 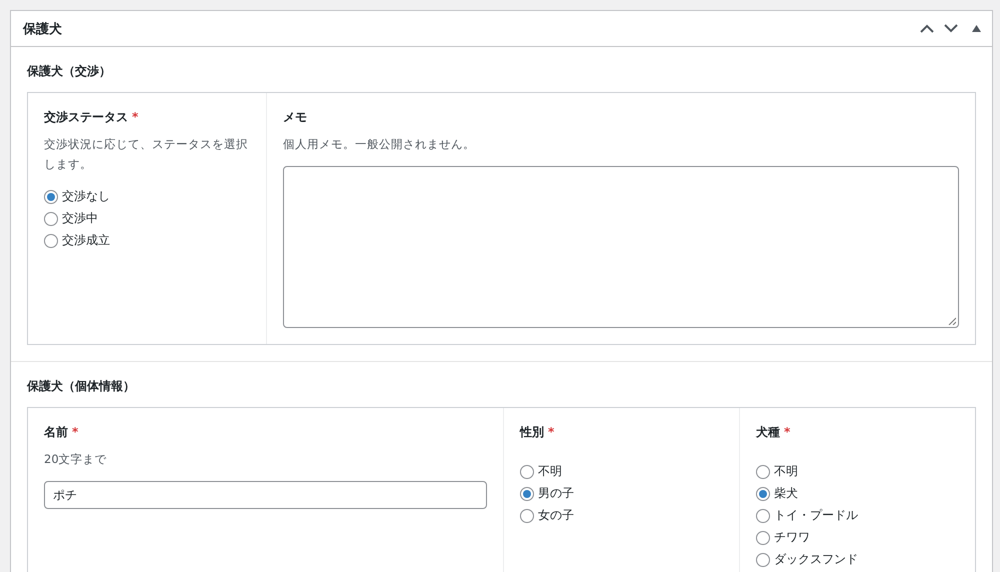 What do you see at coordinates (146, 154) in the screenshot?
I see `field-description: 交渉状況に応じて、ステータスを選択します。` at bounding box center [146, 154].